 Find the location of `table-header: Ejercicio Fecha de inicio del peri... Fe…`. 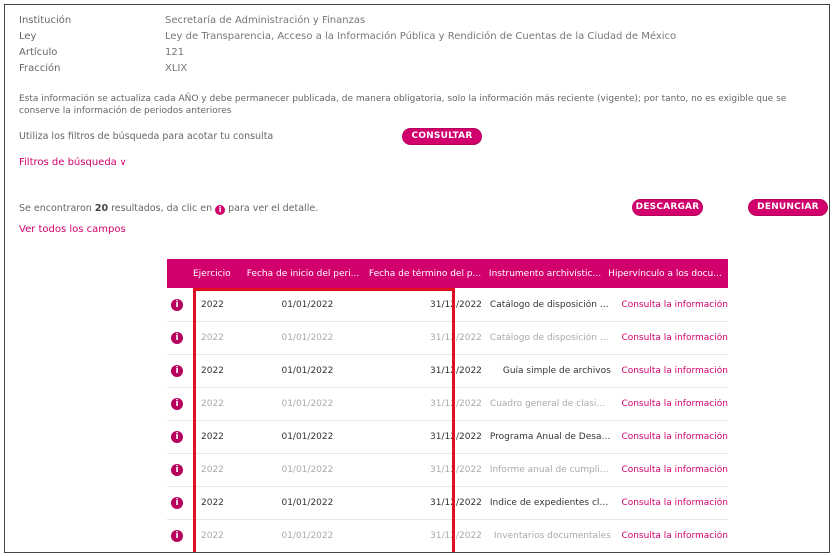

table-header: Ejercicio Fecha de inicio del peri... Fe… is located at coordinates (447, 273).